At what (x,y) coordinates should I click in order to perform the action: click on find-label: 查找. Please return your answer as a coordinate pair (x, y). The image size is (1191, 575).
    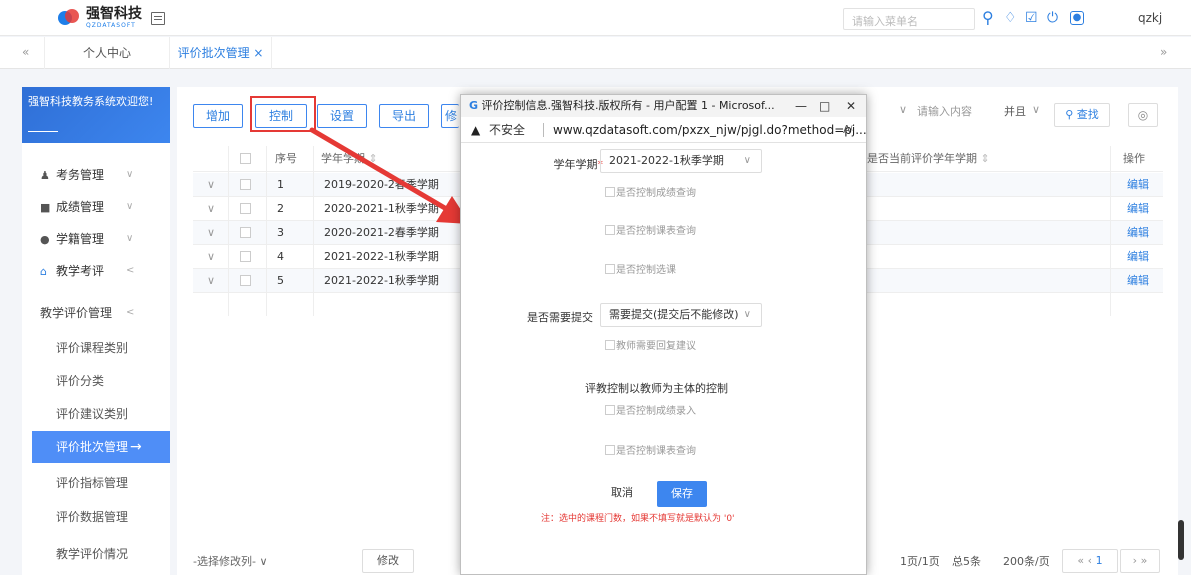
    Looking at the image, I should click on (1087, 114).